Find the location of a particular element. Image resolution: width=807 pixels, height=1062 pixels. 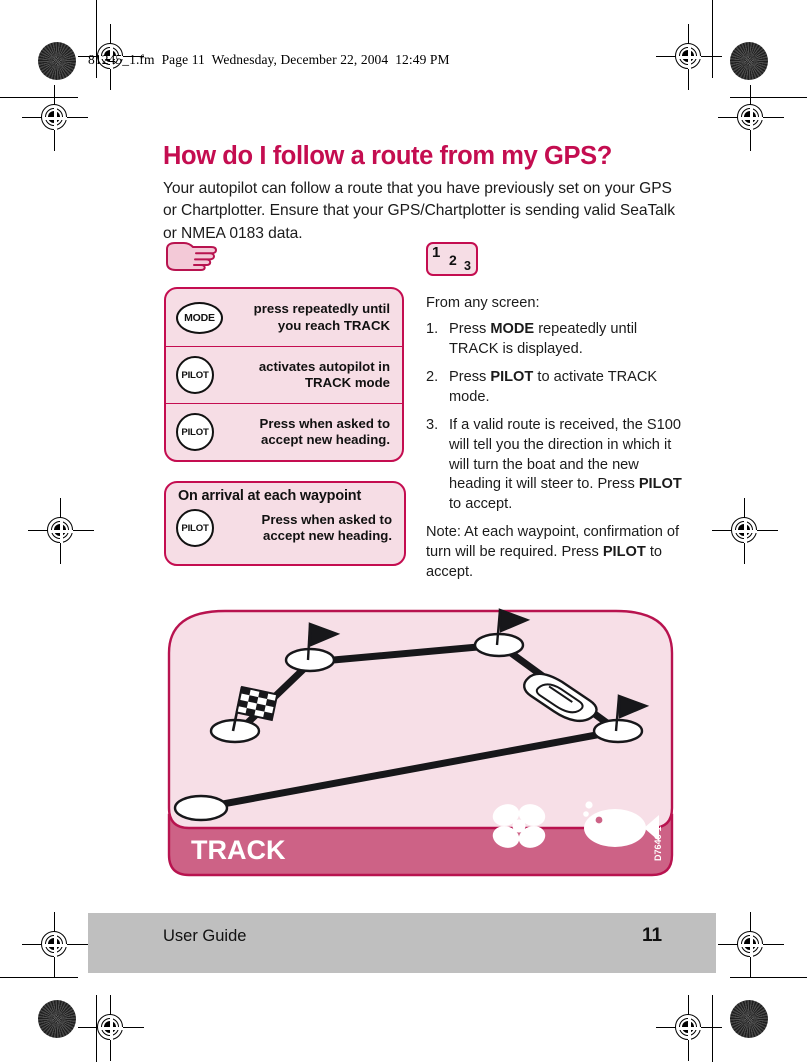

pilot-button-wrap-1: PILOT is located at coordinates (204, 375).